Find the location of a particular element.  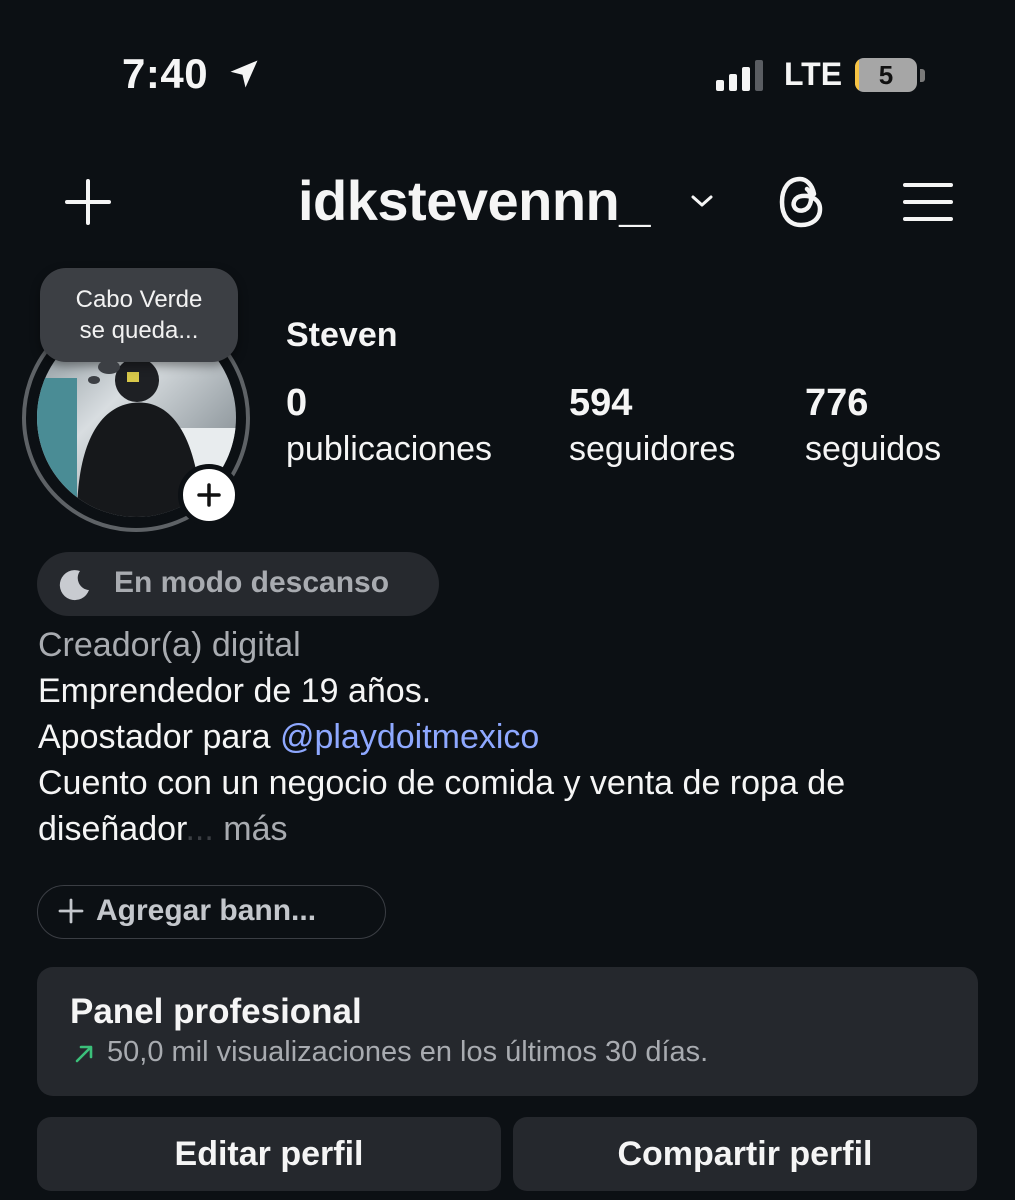

share-profile-button: Compartir perfil is located at coordinates (745, 1154).